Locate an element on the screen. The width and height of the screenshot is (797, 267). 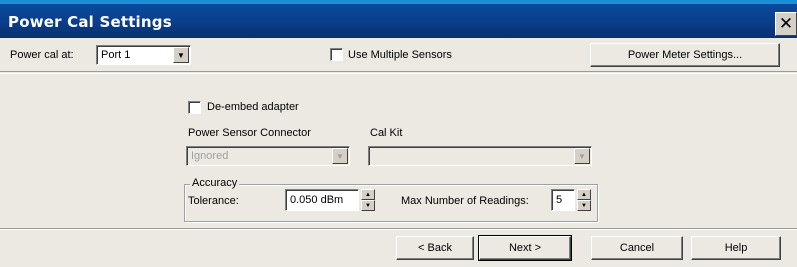
tolerance-input: 0.050 dBm is located at coordinates (322, 200).